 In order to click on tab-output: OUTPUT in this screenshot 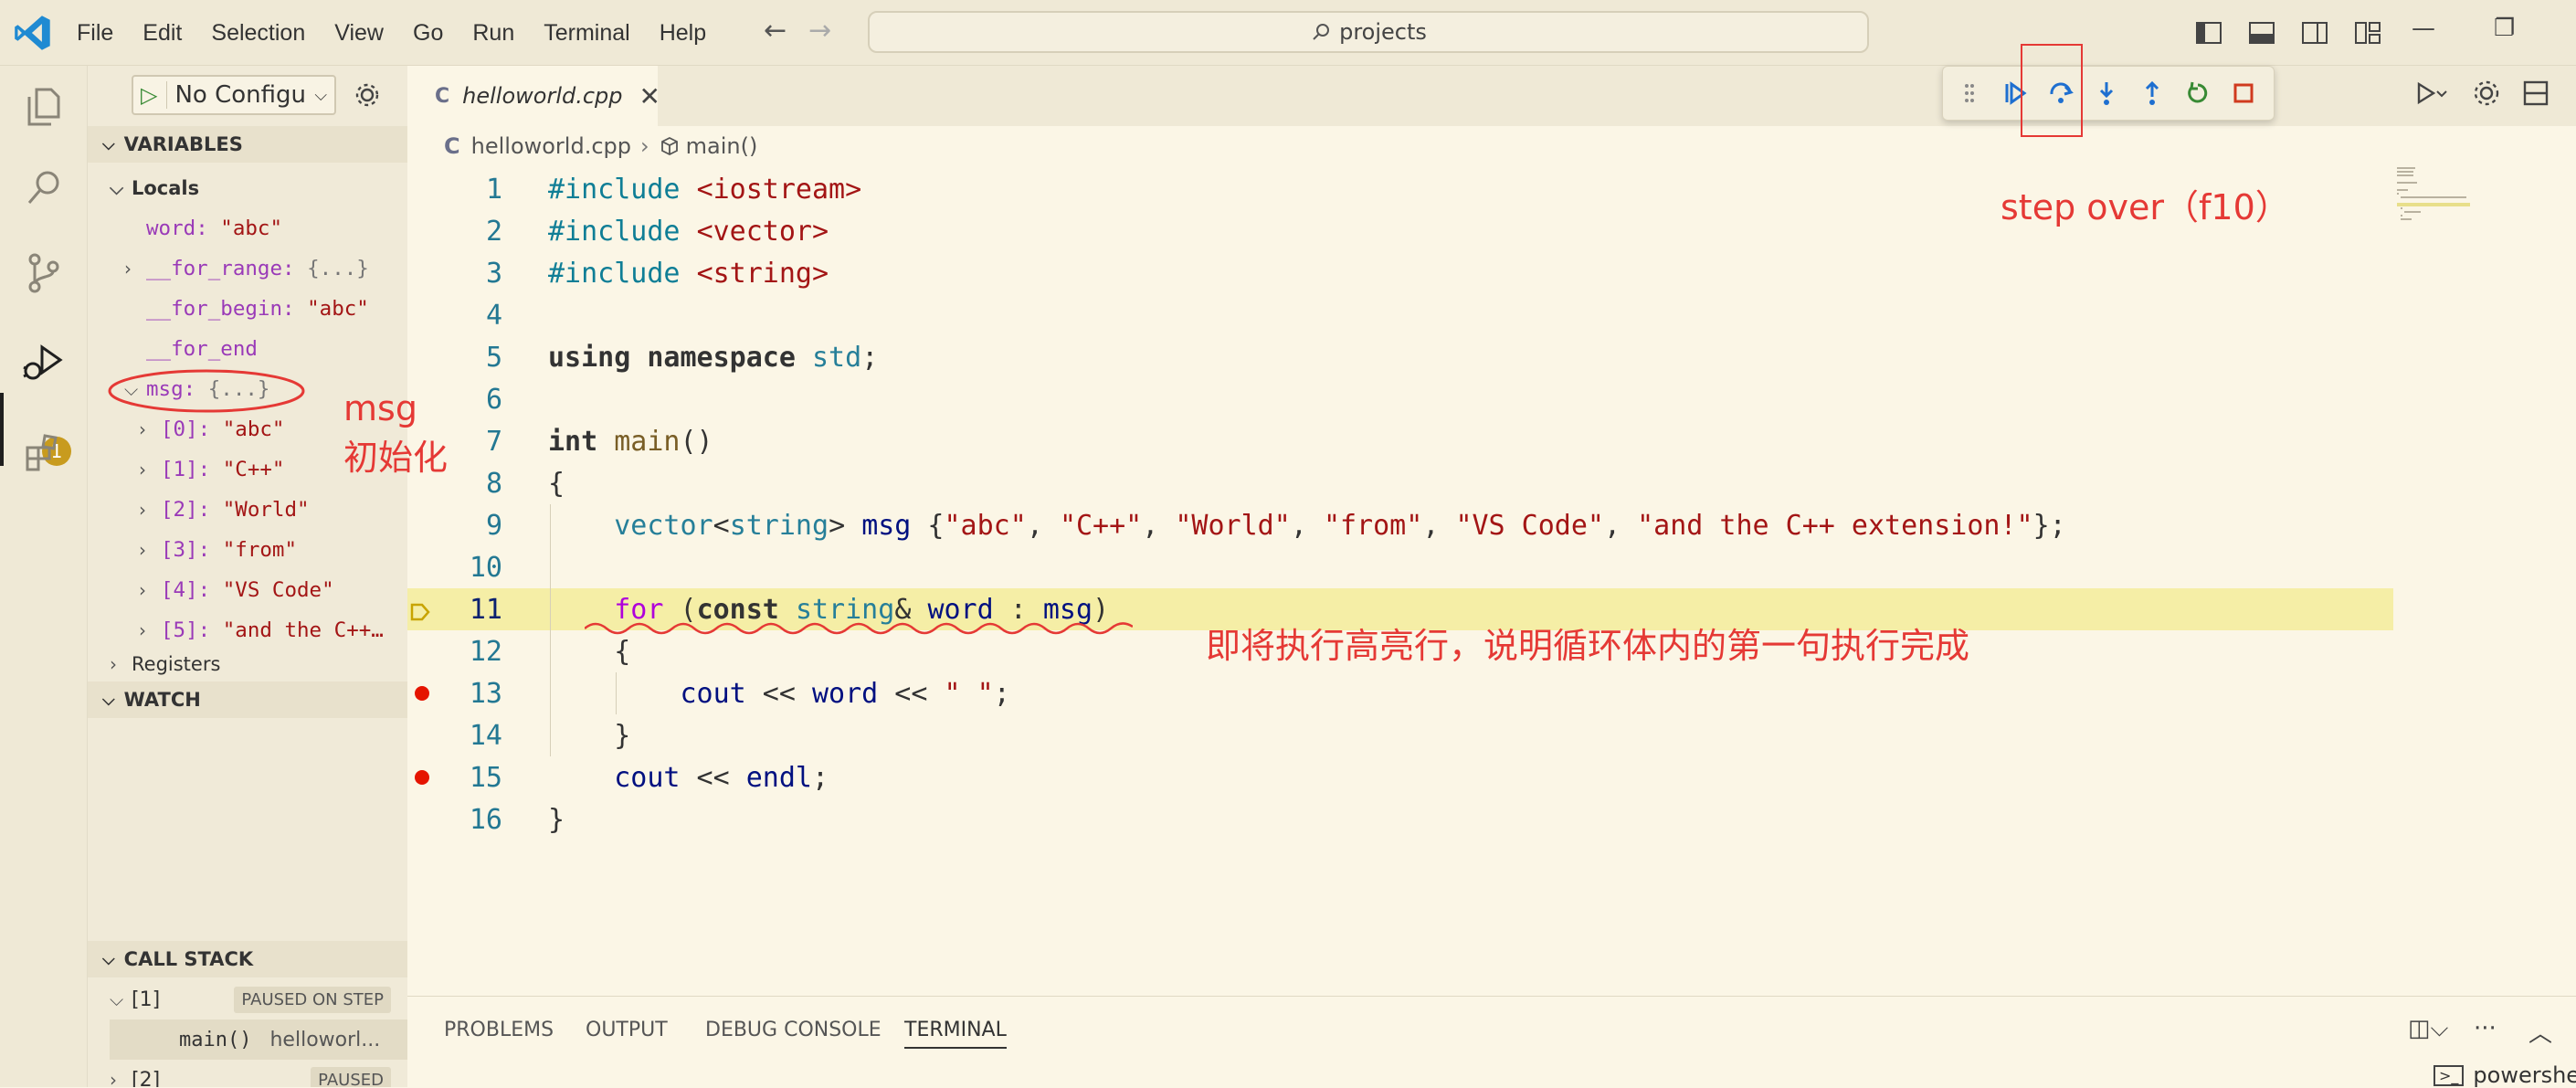, I will do `click(627, 1030)`.